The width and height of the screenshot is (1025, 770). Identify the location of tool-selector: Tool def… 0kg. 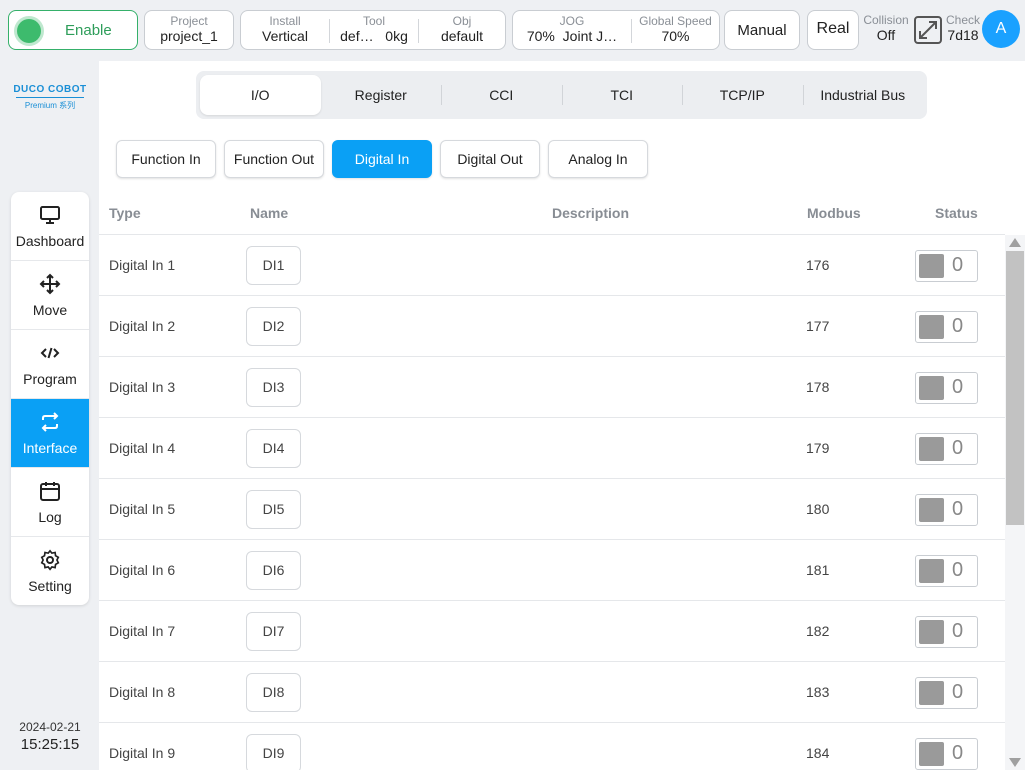
(374, 30).